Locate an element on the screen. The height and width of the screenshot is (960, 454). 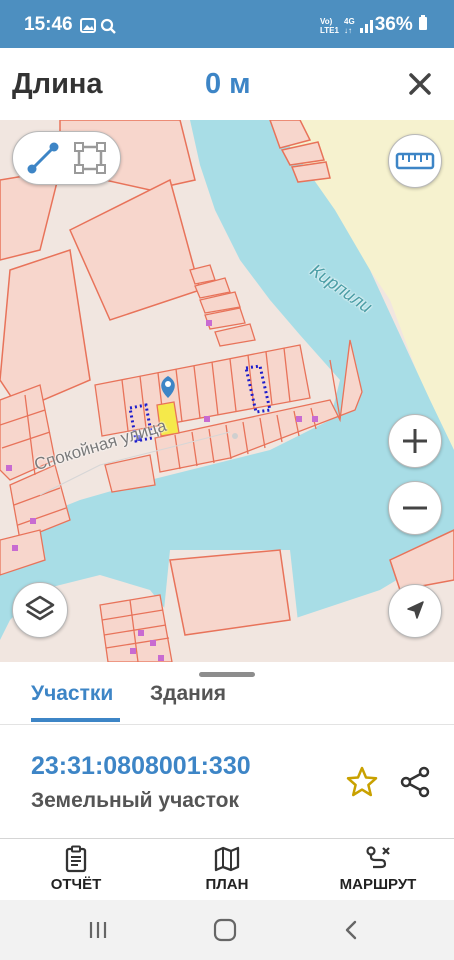
route-icon is located at coordinates (378, 857).